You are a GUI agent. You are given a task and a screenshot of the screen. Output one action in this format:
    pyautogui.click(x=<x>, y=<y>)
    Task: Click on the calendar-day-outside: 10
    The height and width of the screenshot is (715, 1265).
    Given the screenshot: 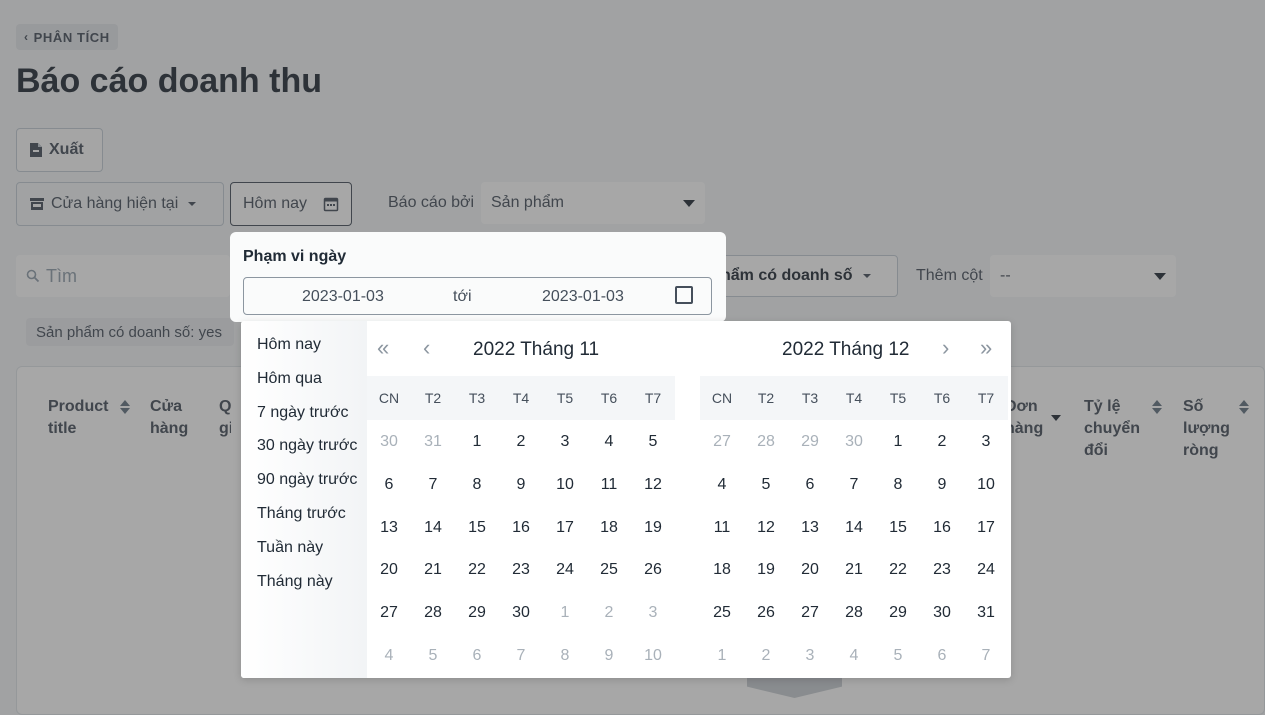 What is the action you would take?
    pyautogui.click(x=653, y=656)
    